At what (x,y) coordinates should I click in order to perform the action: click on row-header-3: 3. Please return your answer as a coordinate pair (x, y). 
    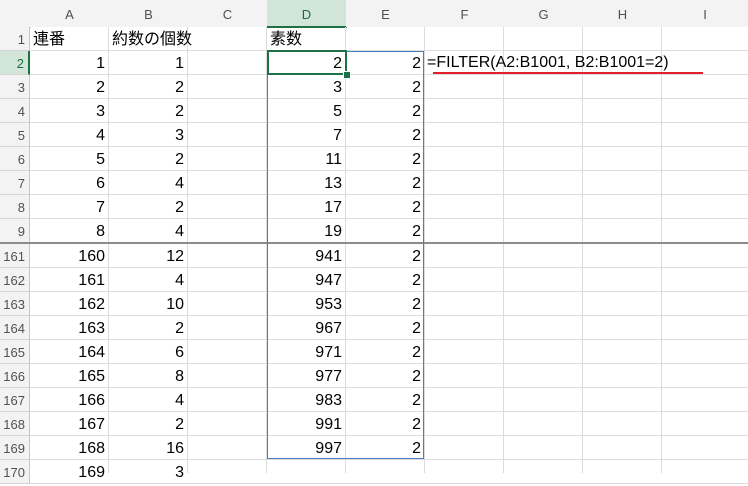
    Looking at the image, I should click on (15, 87).